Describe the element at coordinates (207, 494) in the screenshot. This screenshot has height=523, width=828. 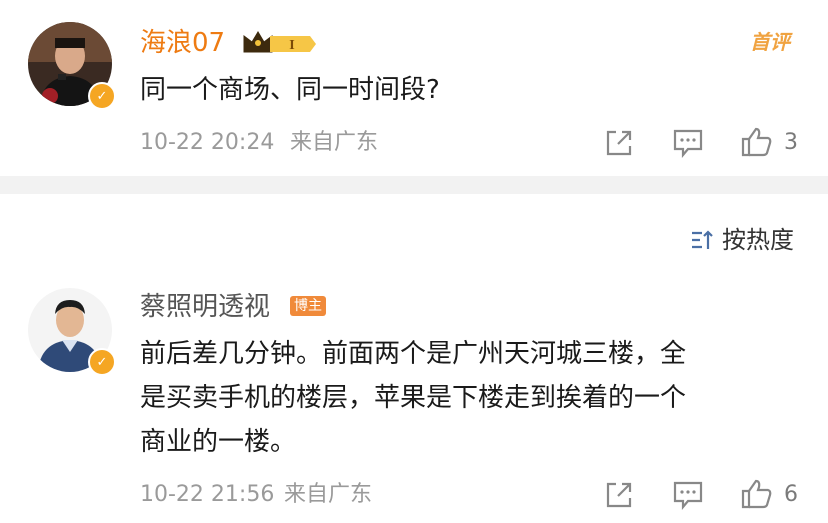
I see `comment-time: 10-22 21:56` at that location.